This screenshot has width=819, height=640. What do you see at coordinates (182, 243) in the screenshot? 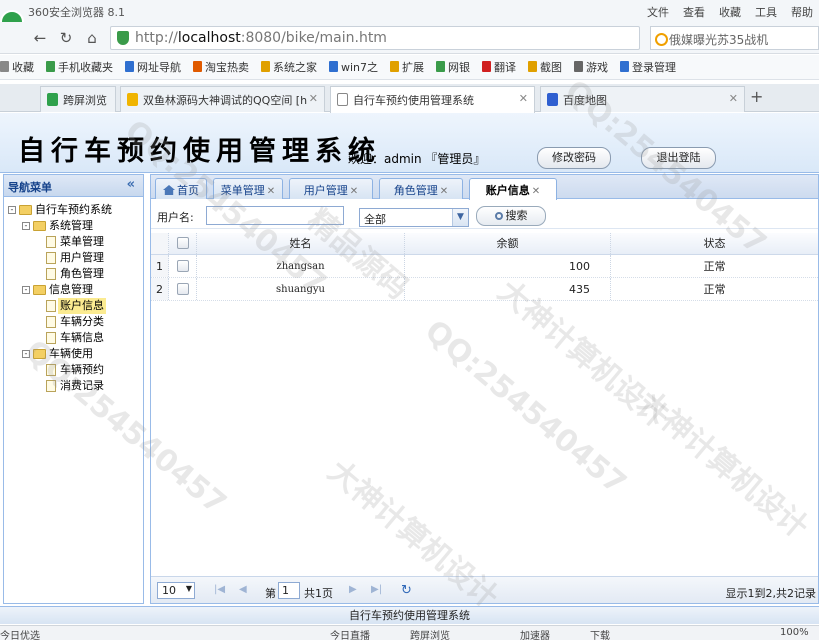
I see `select-all-checkbox` at bounding box center [182, 243].